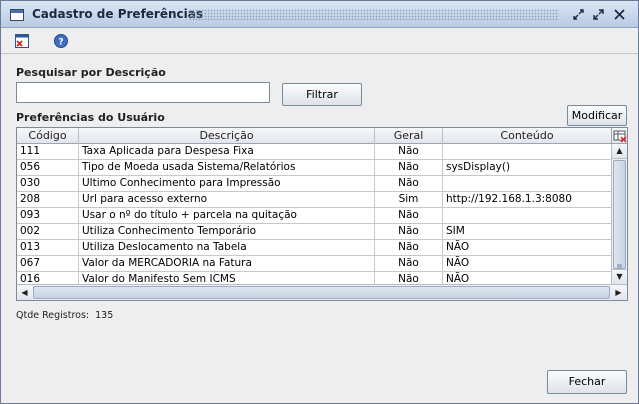  I want to click on scroll-right-icon: ▶, so click(618, 292).